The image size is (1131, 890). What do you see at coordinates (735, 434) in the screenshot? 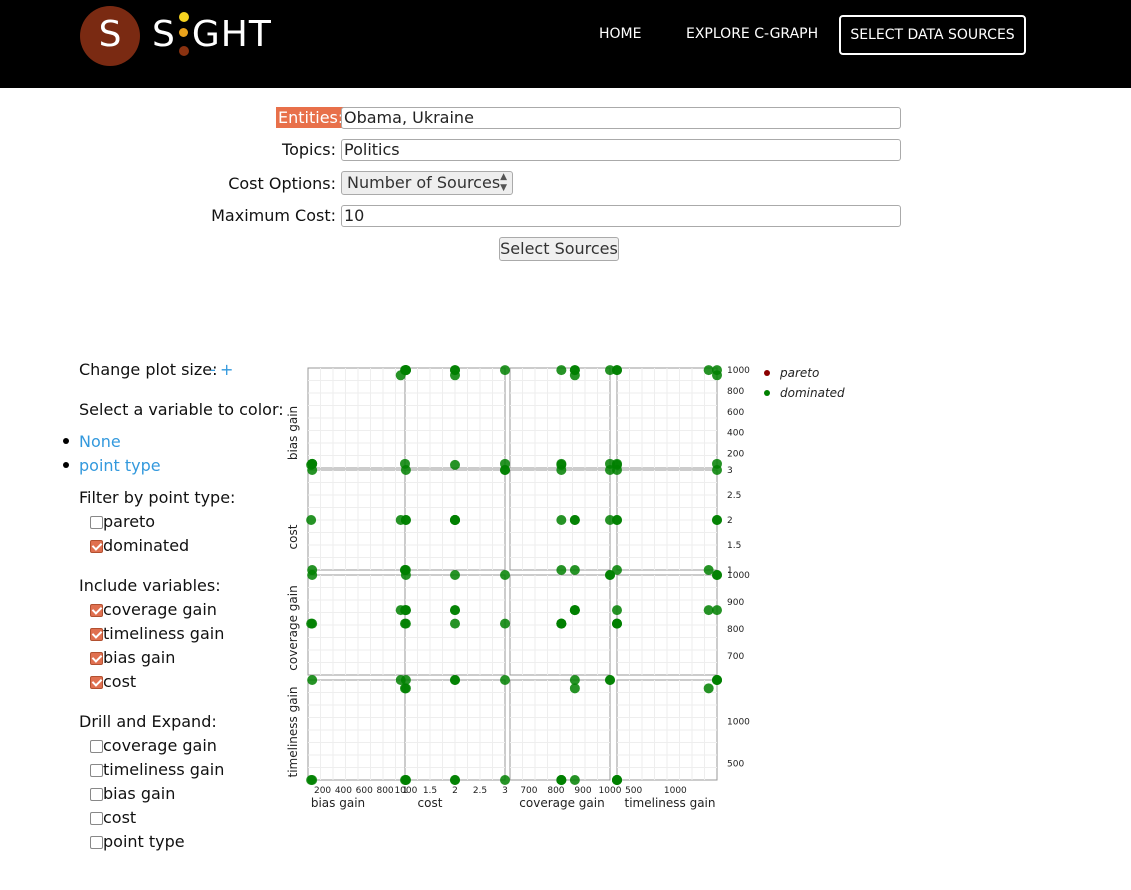
I see `y-tick-label: 400` at bounding box center [735, 434].